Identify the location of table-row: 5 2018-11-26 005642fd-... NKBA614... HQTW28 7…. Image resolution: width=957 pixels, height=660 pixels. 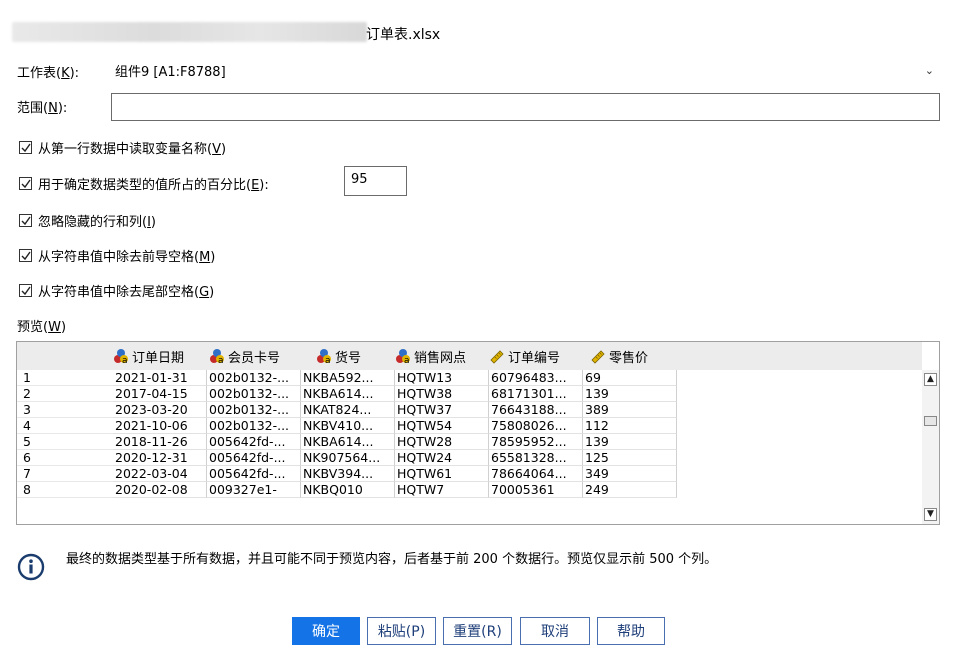
(347, 442).